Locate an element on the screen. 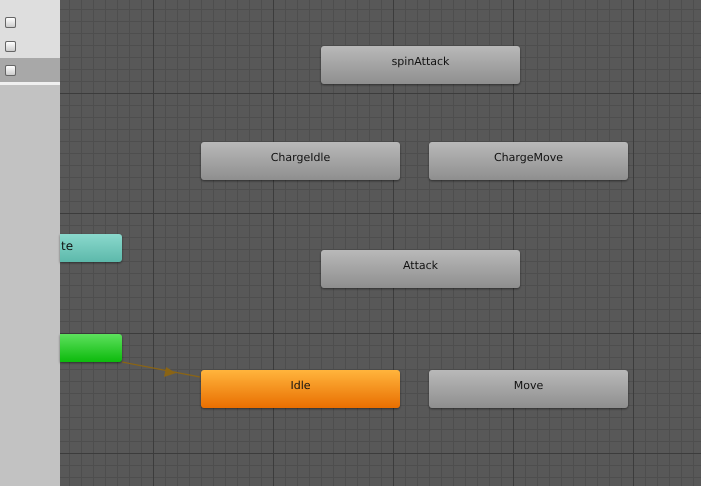  state-node: Move is located at coordinates (528, 389).